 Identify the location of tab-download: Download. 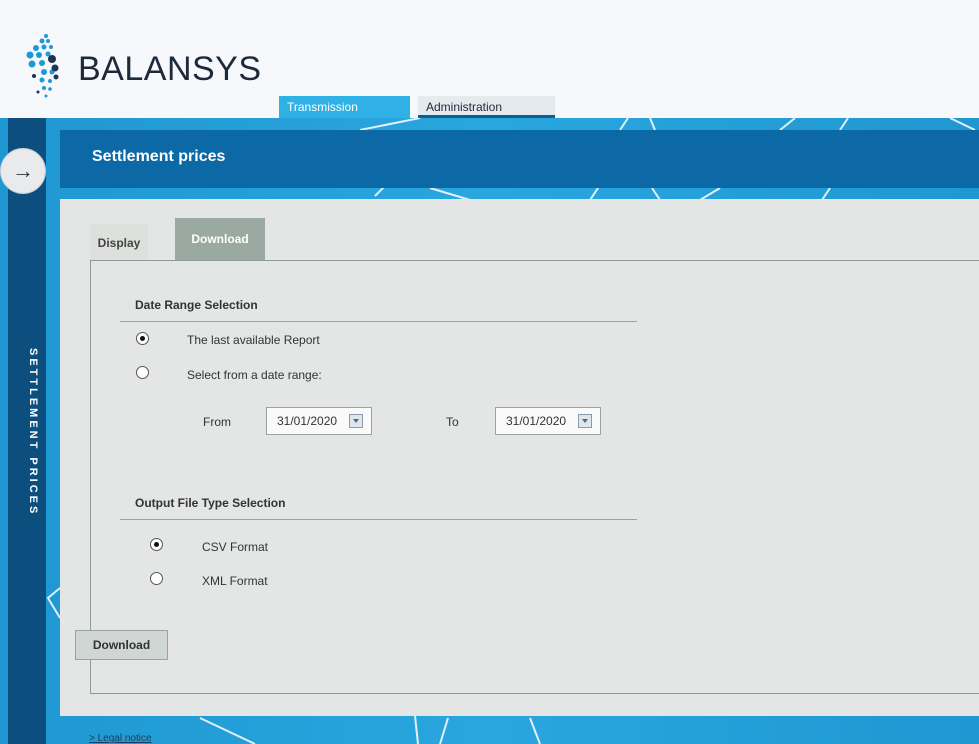
(220, 239).